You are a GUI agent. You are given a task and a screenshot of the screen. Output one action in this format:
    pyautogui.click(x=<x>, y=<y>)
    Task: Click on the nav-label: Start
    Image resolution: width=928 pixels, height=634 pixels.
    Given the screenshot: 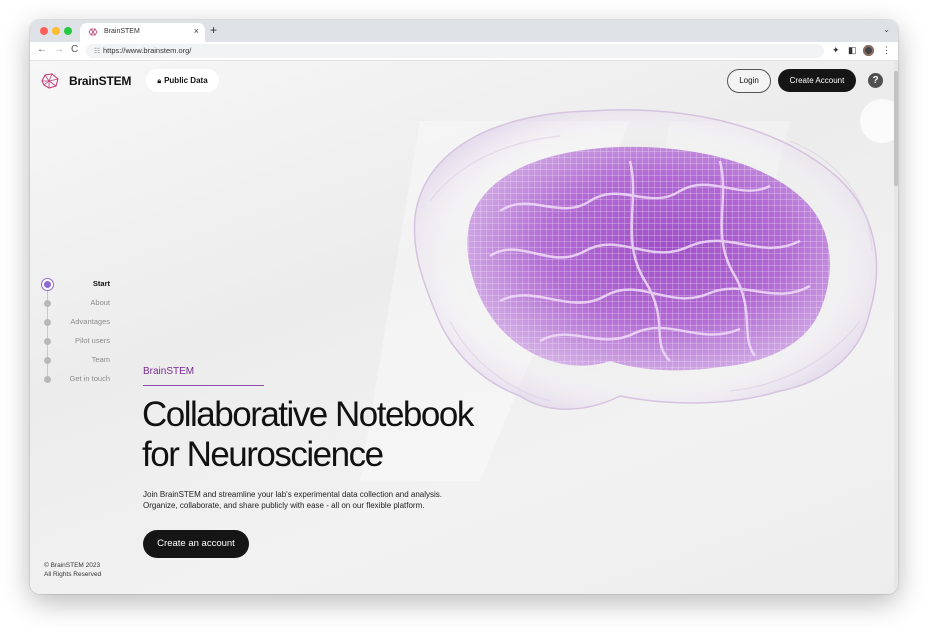 What is the action you would take?
    pyautogui.click(x=101, y=283)
    